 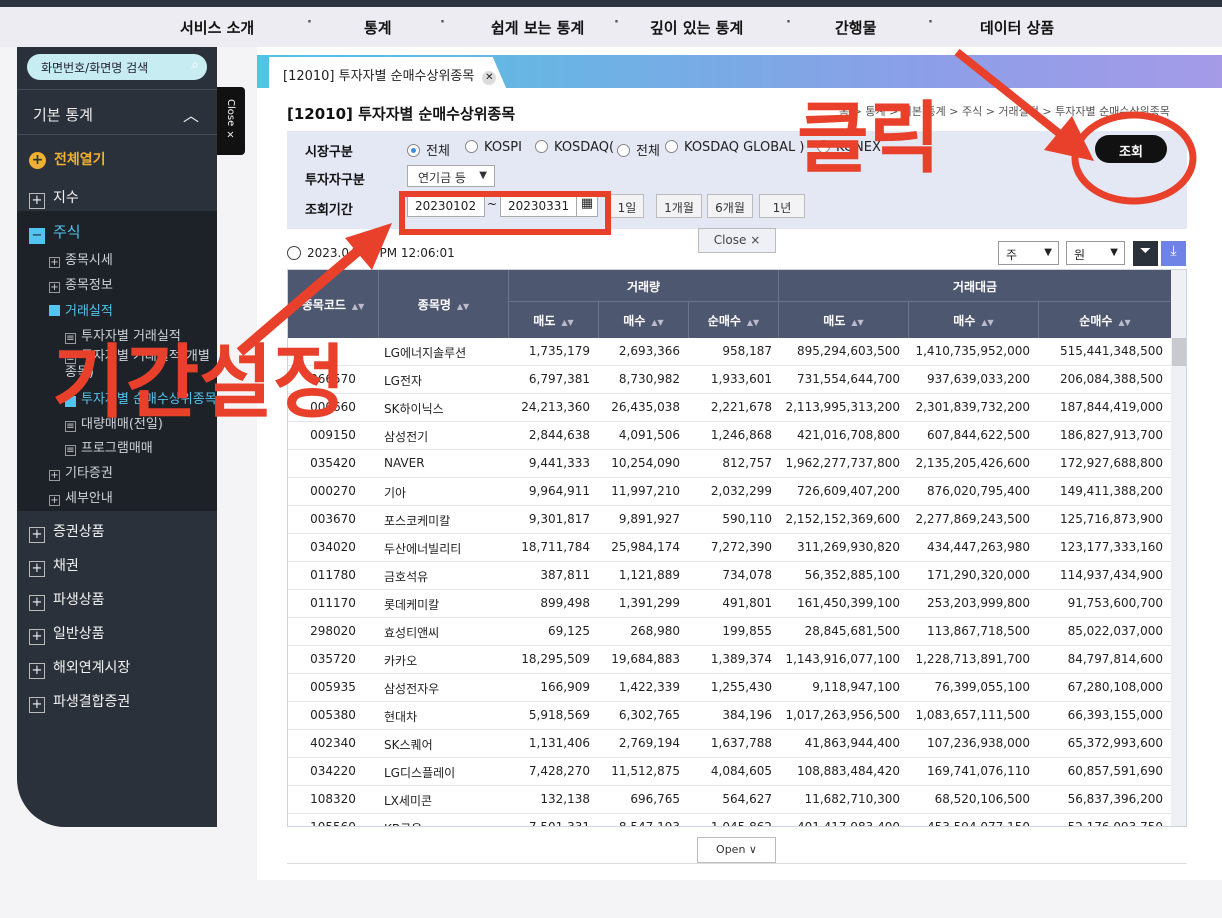 What do you see at coordinates (81, 309) in the screenshot?
I see `sidebar-sub-trade: 거래실적` at bounding box center [81, 309].